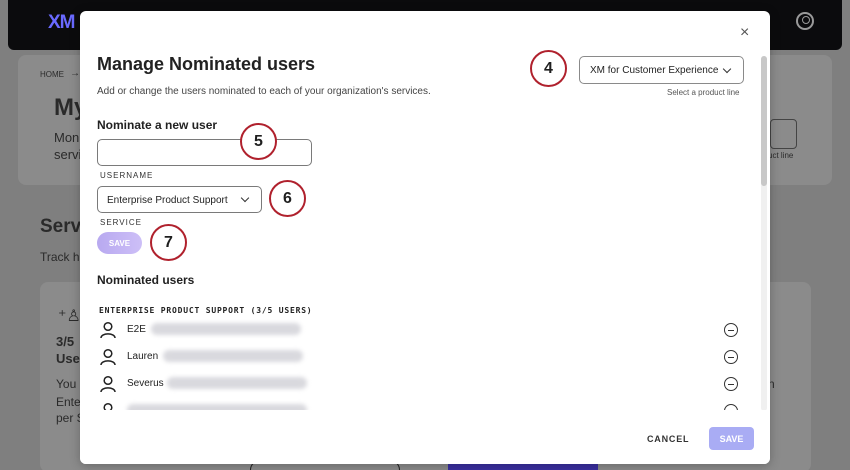 This screenshot has width=850, height=470. What do you see at coordinates (419, 332) in the screenshot?
I see `nominated-user-row: E2E` at bounding box center [419, 332].